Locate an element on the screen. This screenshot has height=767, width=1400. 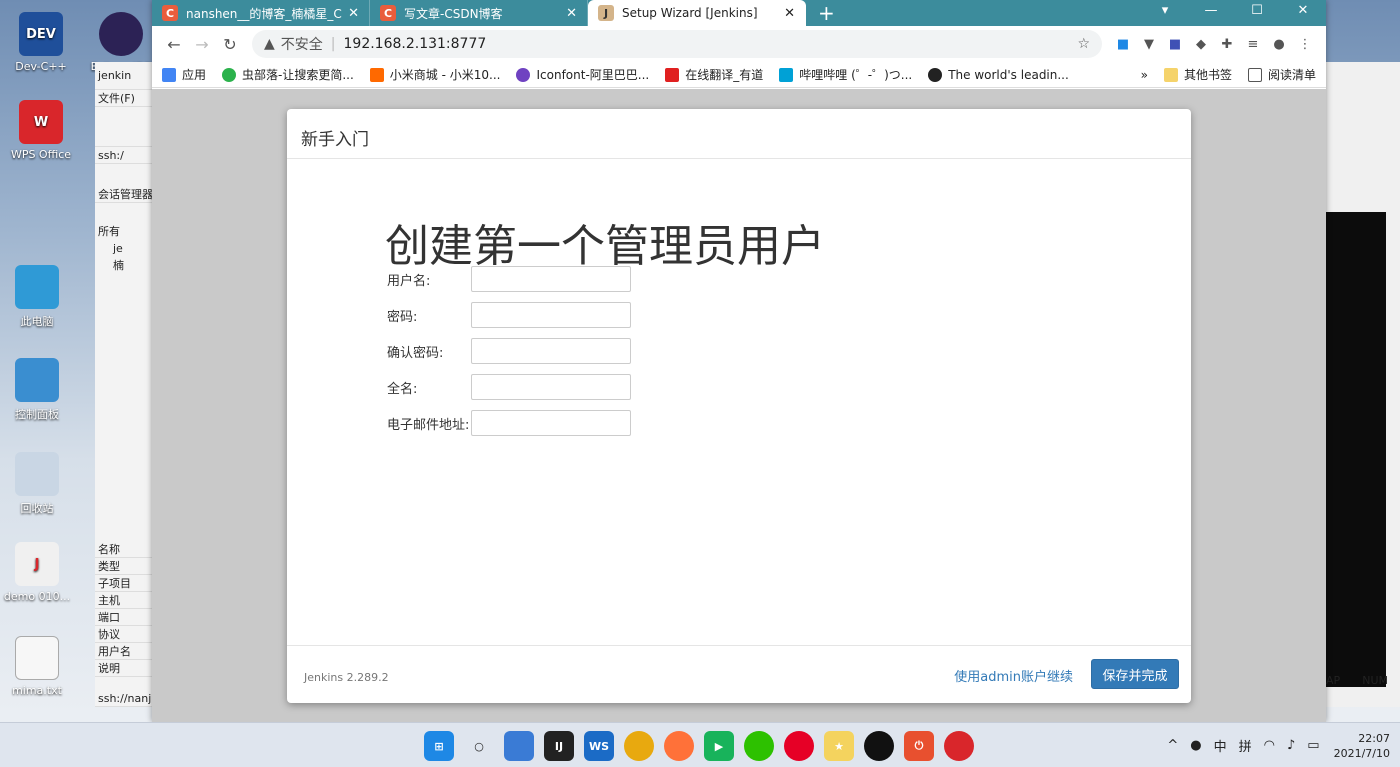
desktop-icon-mima: mima.txt is located at coordinates (37, 666).